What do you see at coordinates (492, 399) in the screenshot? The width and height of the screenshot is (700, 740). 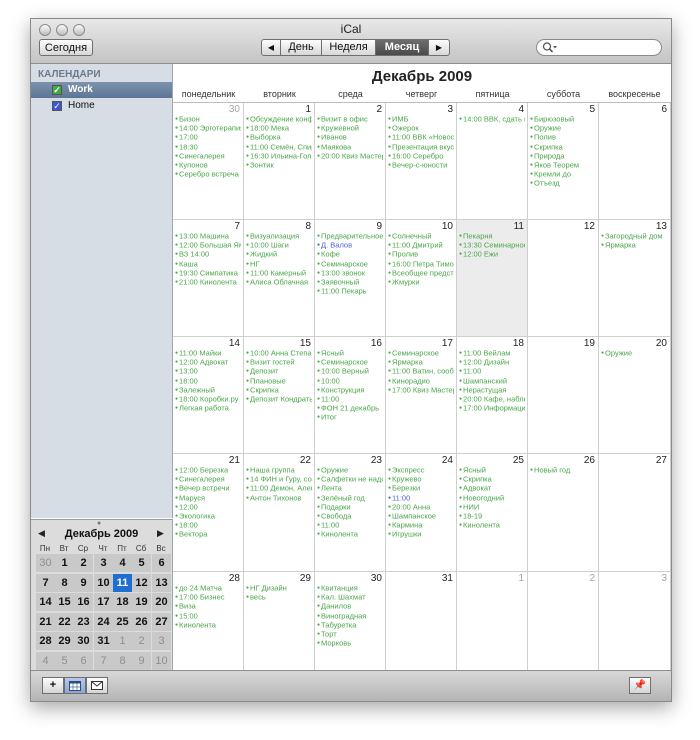 I see `calendar-event: 20:00 Кафе, наблюдение` at bounding box center [492, 399].